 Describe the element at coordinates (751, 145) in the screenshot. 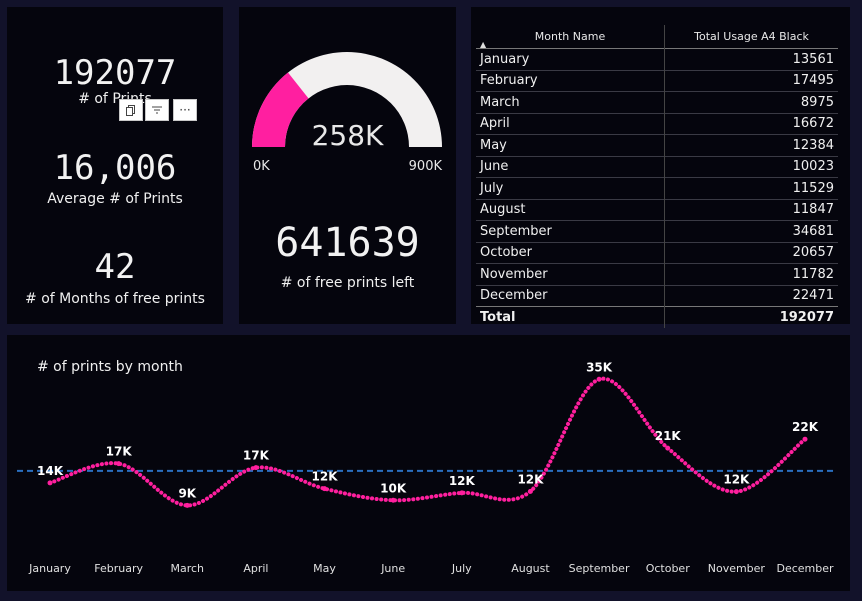

I see `usage-cell: 12384` at that location.